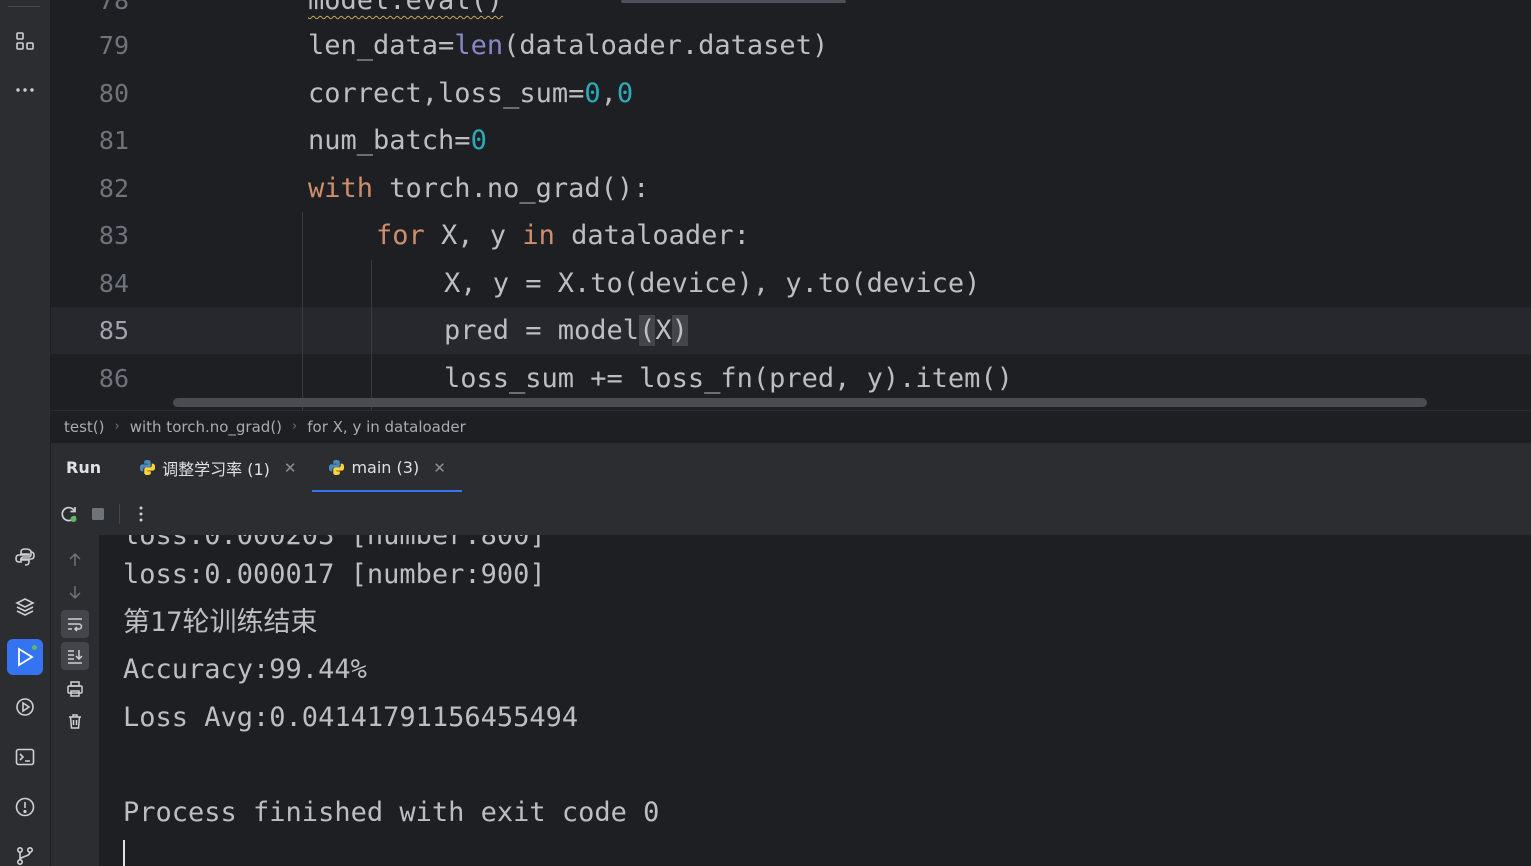 This screenshot has width=1531, height=866. Describe the element at coordinates (25, 433) in the screenshot. I see `left-tool-strip` at that location.